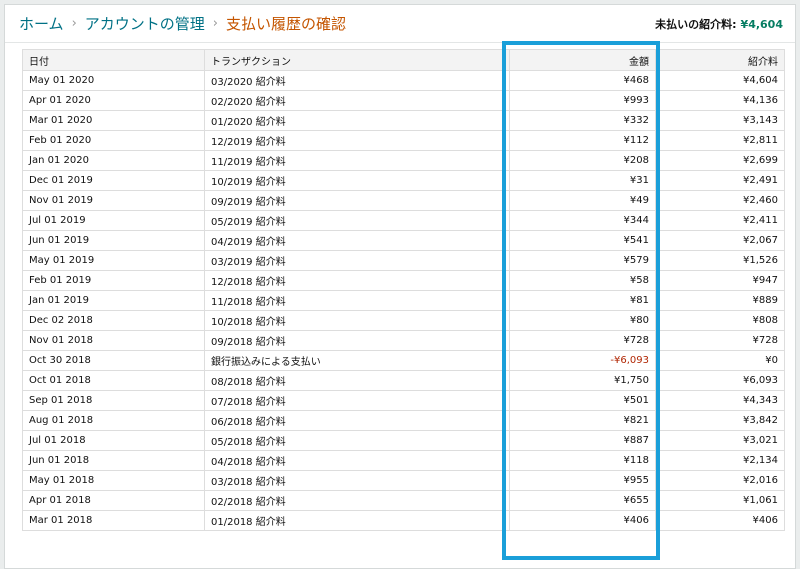 The height and width of the screenshot is (569, 800). Describe the element at coordinates (582, 280) in the screenshot. I see `cell-amount: ¥58` at that location.